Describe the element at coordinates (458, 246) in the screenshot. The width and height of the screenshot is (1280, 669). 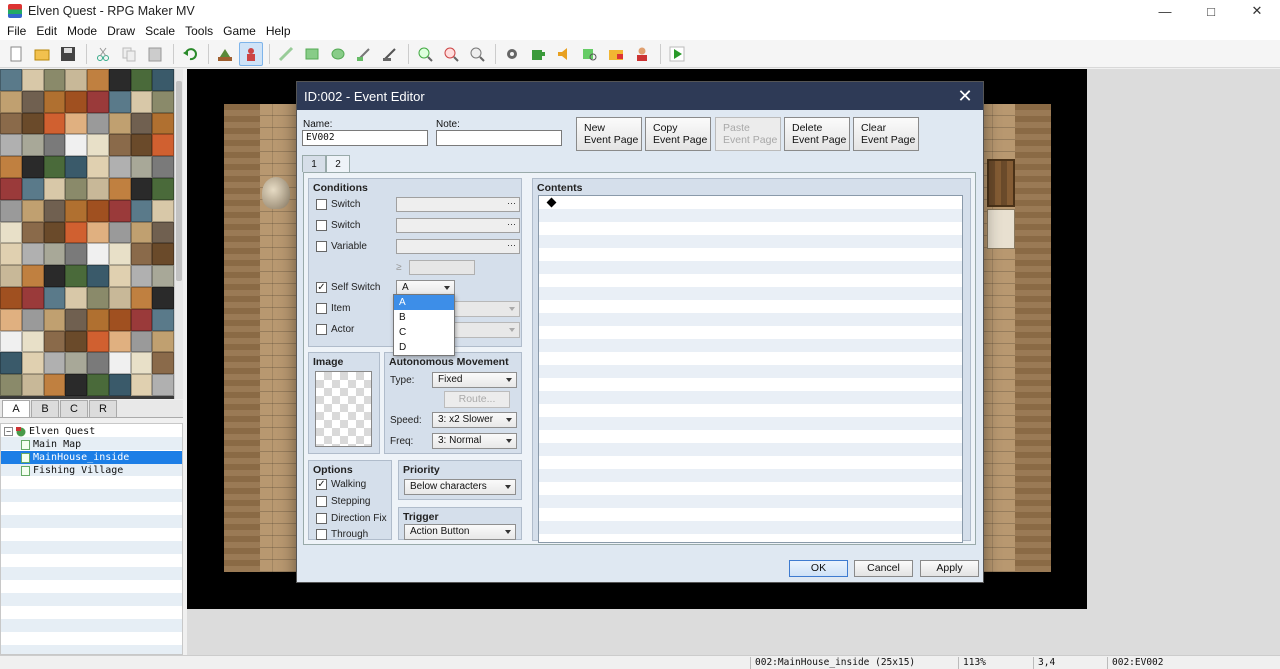
I see `variable-selector: ⋯` at that location.